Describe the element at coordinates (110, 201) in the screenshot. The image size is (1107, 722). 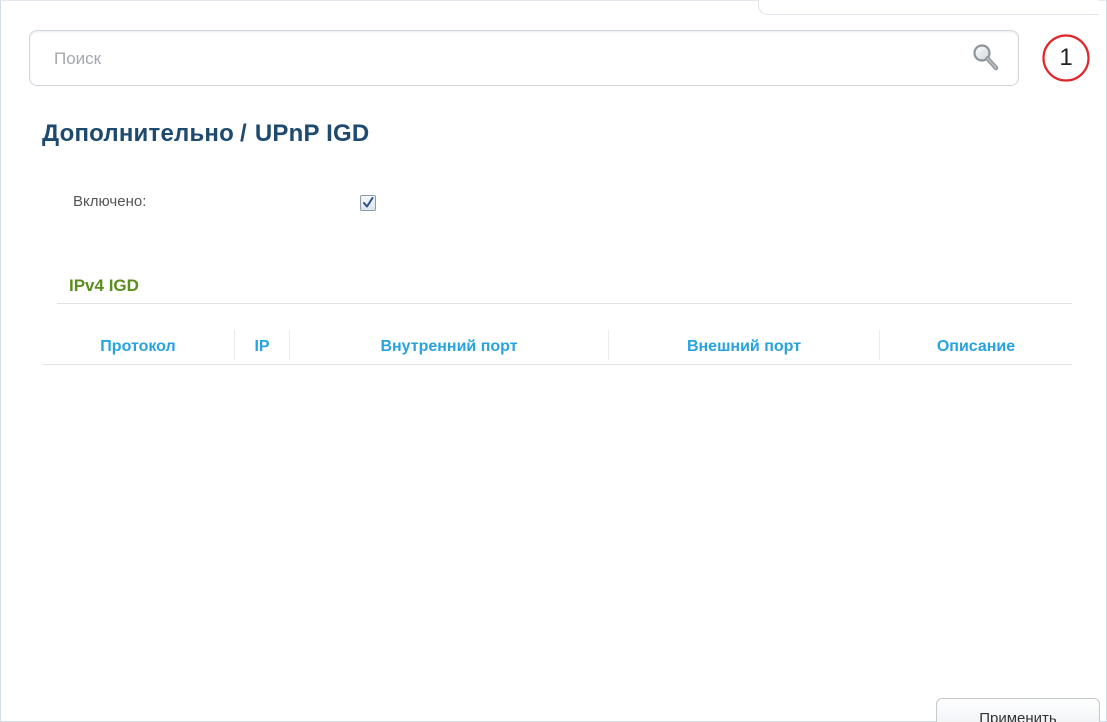
I see `enabled-label: Включено:` at that location.